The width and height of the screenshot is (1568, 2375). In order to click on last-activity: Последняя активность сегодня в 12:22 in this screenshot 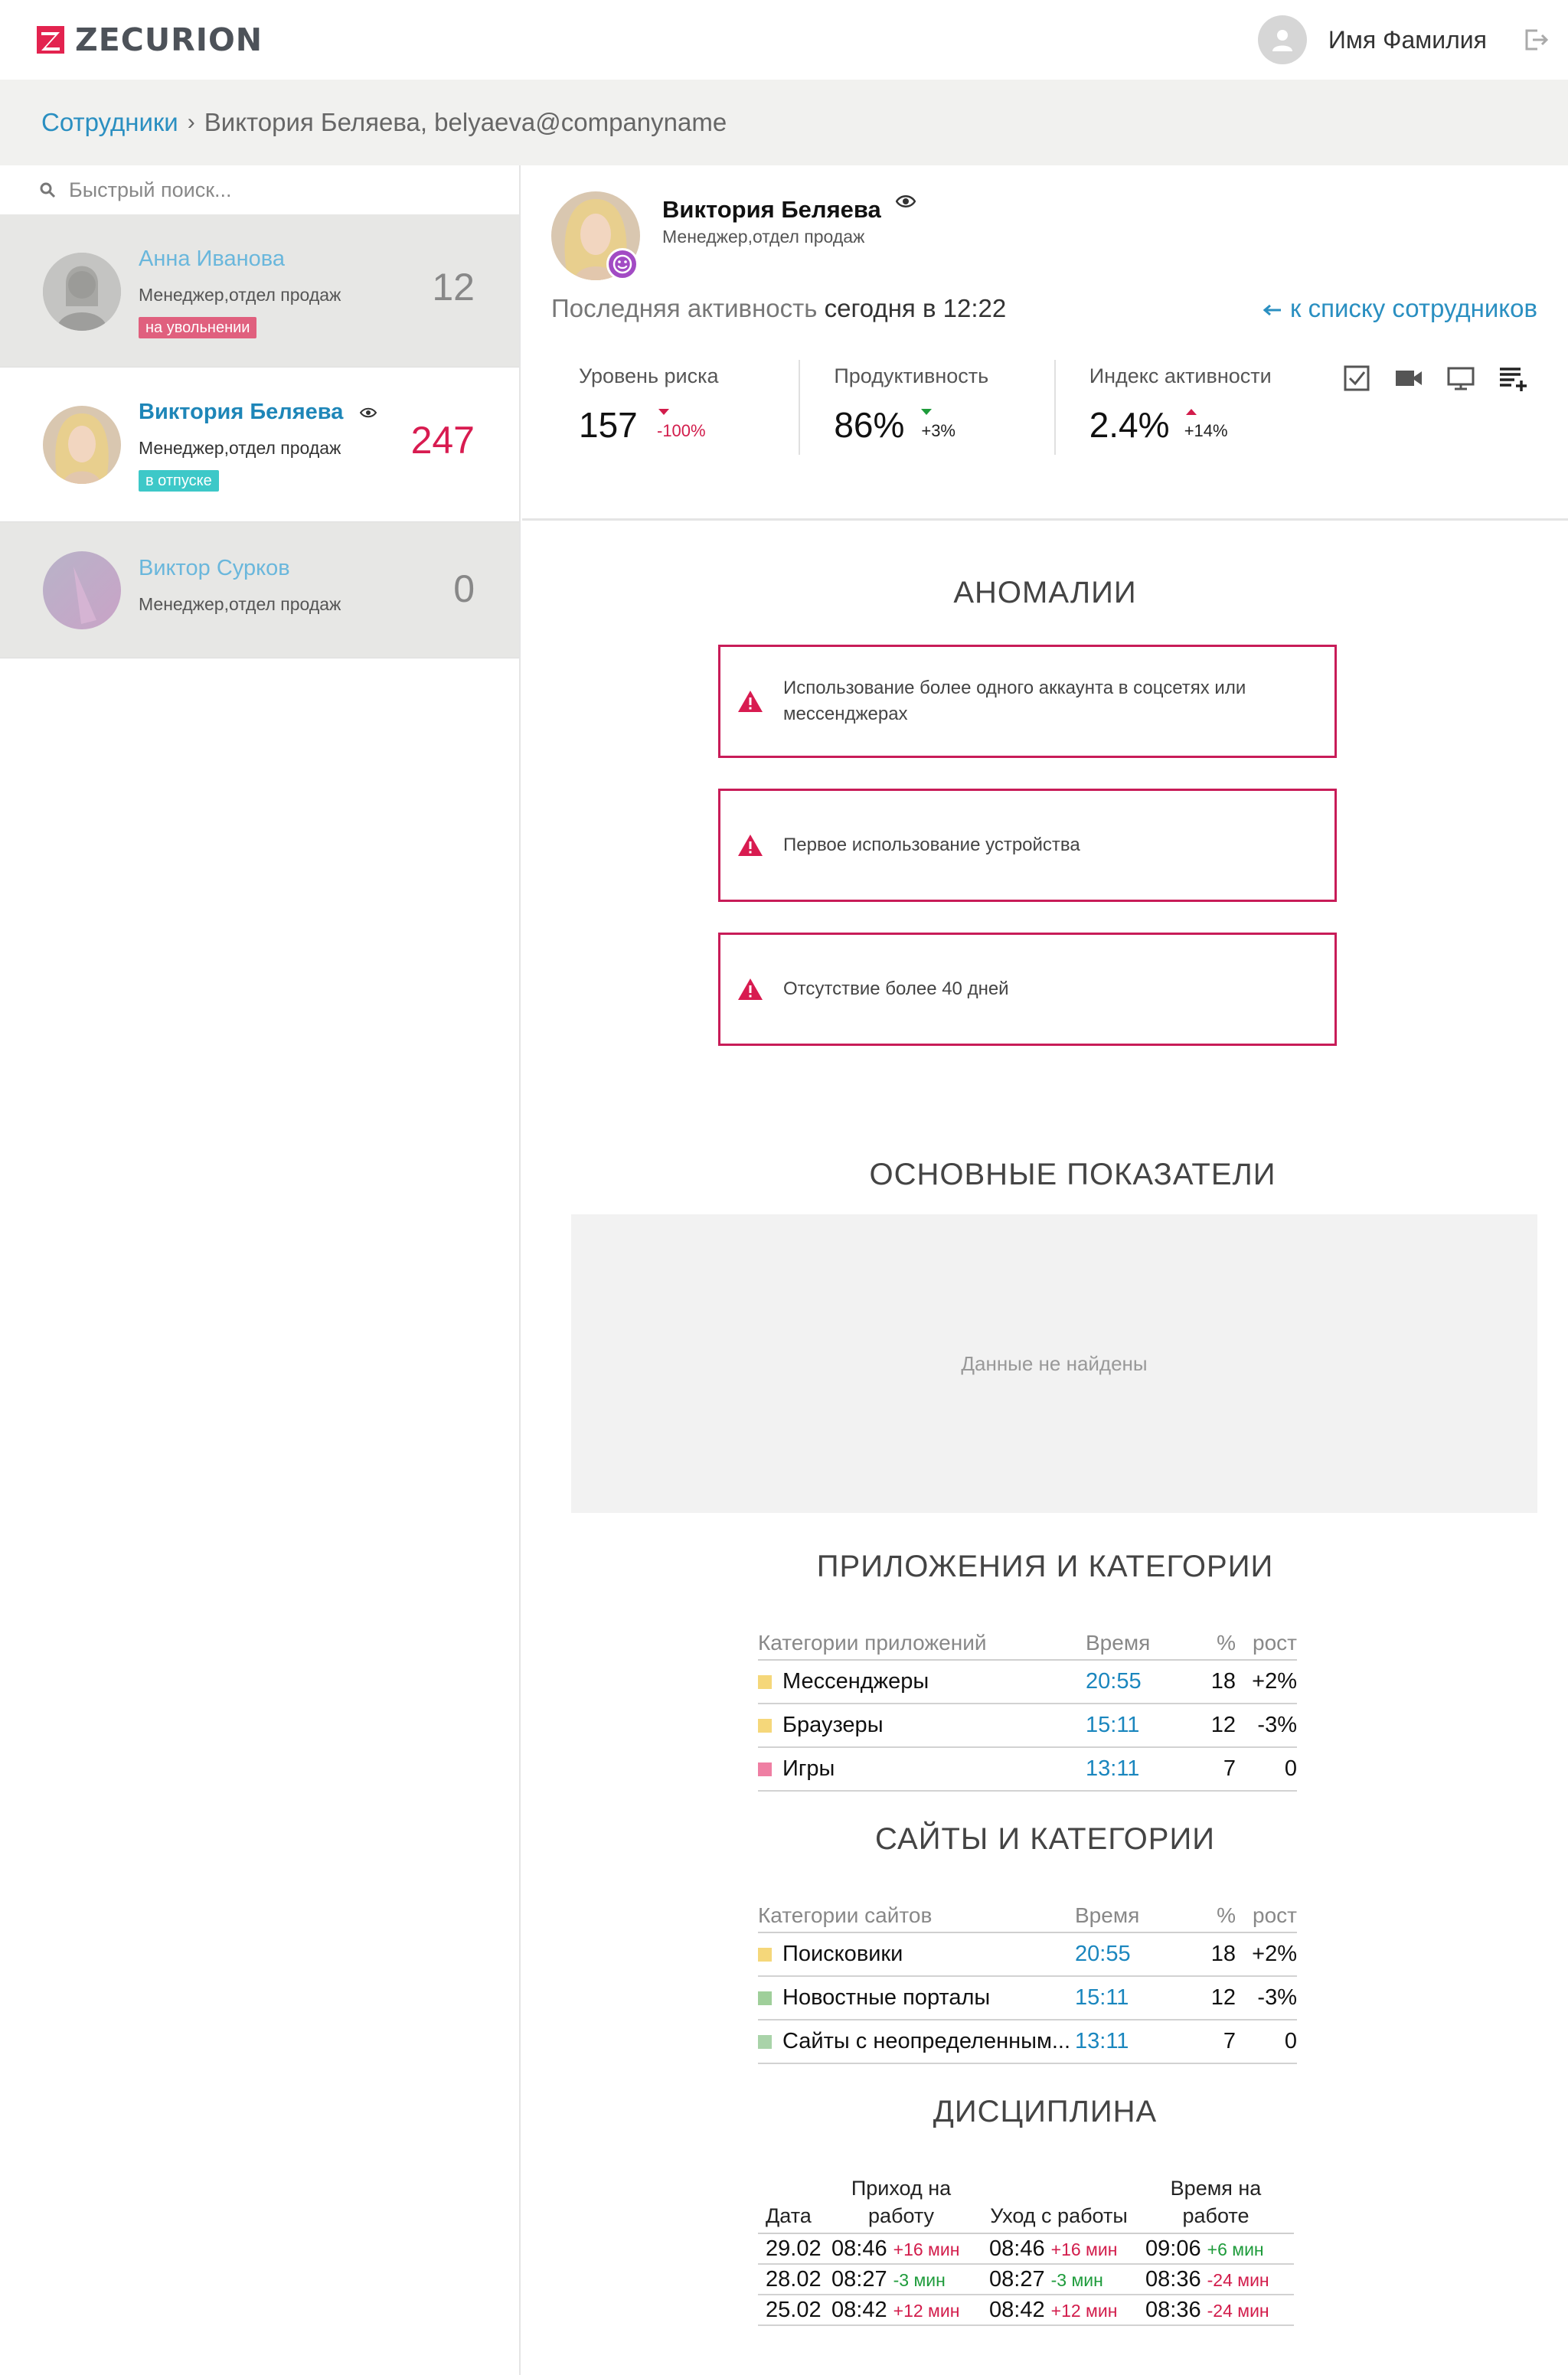, I will do `click(778, 308)`.